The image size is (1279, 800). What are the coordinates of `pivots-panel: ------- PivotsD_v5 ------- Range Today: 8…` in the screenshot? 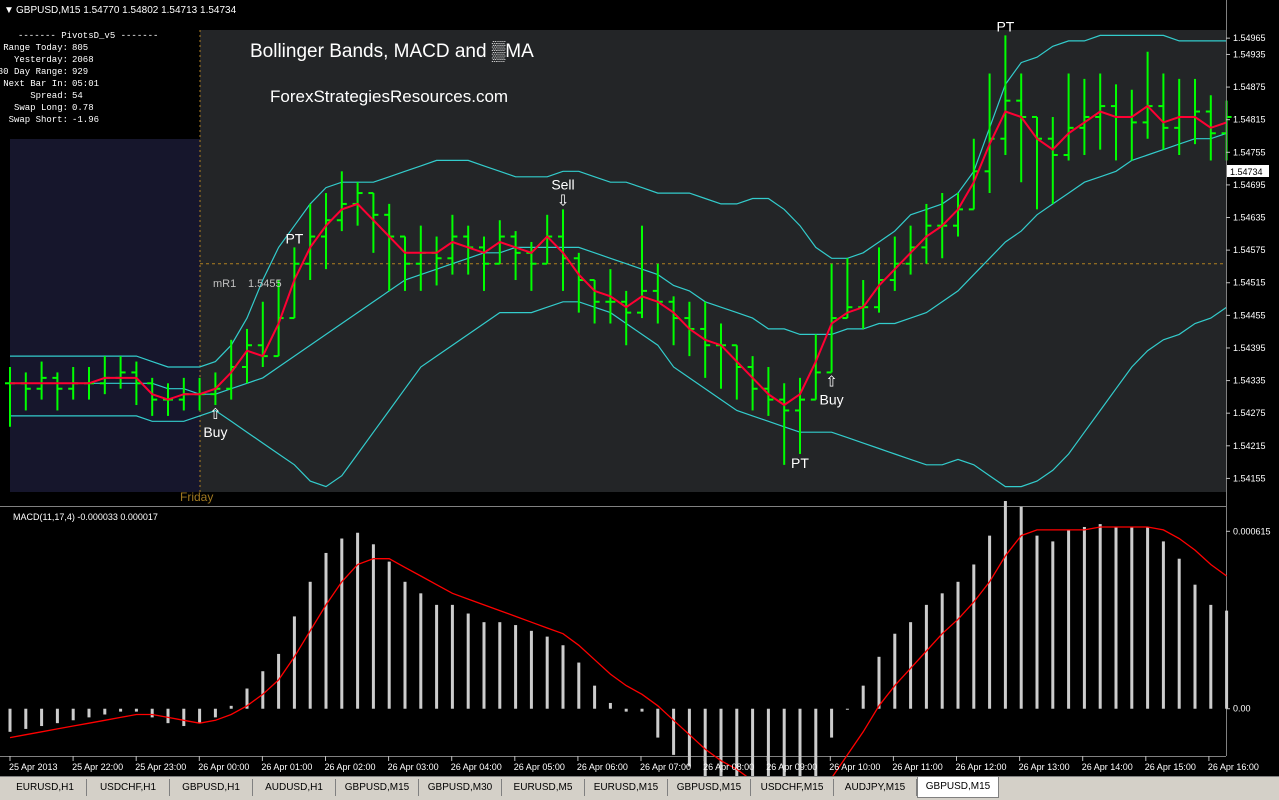 It's located at (79, 83).